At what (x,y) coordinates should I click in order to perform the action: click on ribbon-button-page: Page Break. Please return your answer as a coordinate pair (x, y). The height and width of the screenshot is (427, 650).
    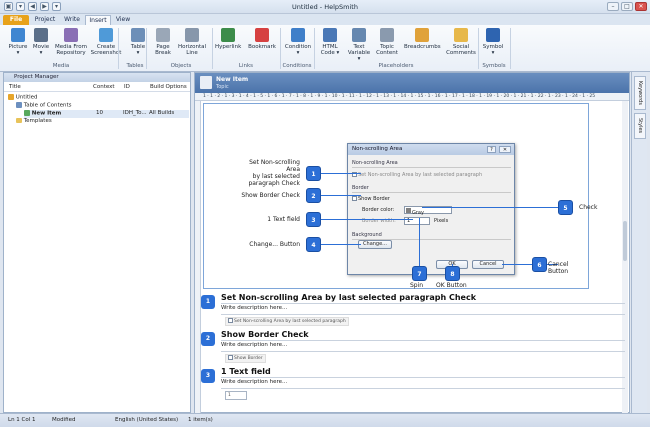
    Looking at the image, I should click on (163, 42).